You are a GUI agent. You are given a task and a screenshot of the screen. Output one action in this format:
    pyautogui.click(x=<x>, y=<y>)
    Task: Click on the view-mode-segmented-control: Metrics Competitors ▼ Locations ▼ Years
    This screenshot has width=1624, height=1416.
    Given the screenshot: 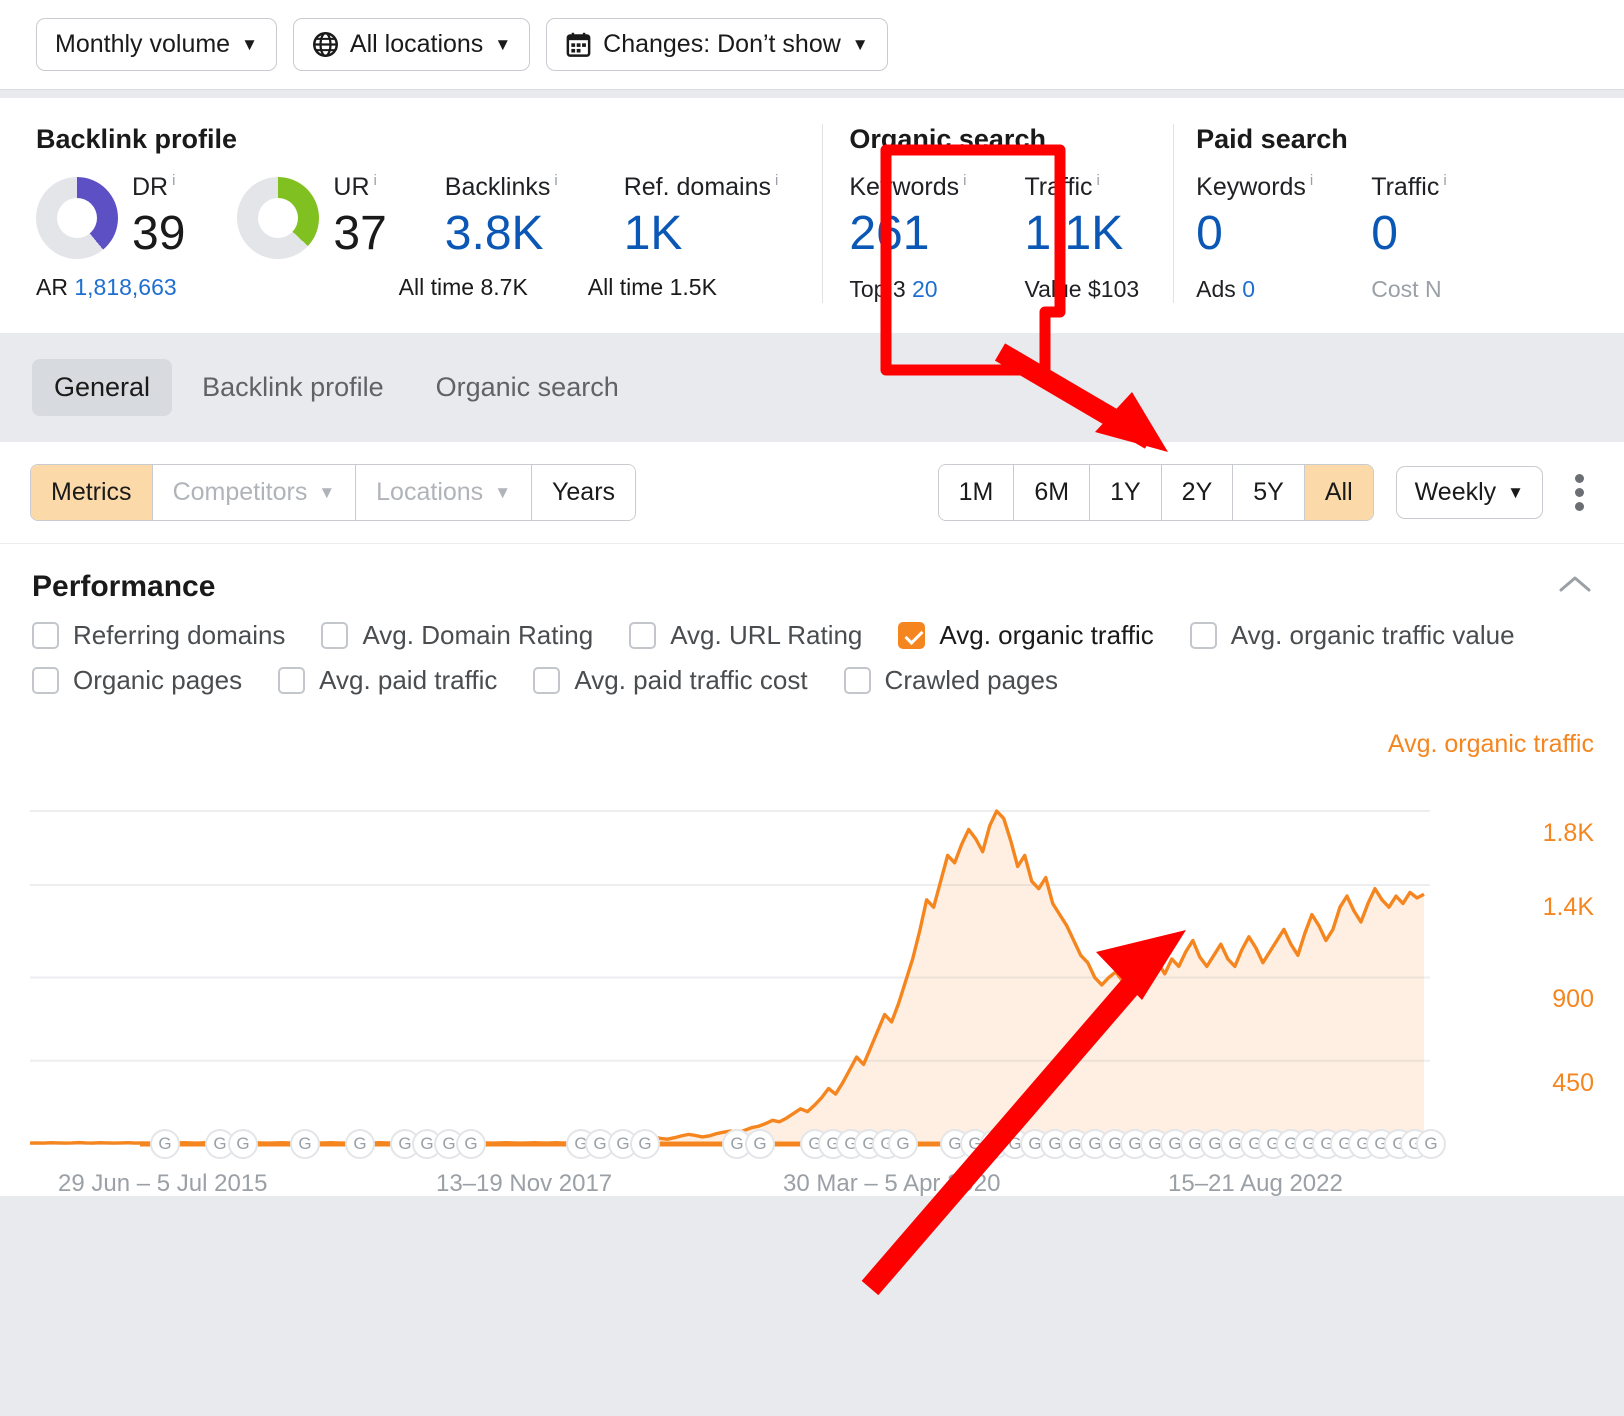 What is the action you would take?
    pyautogui.click(x=333, y=492)
    